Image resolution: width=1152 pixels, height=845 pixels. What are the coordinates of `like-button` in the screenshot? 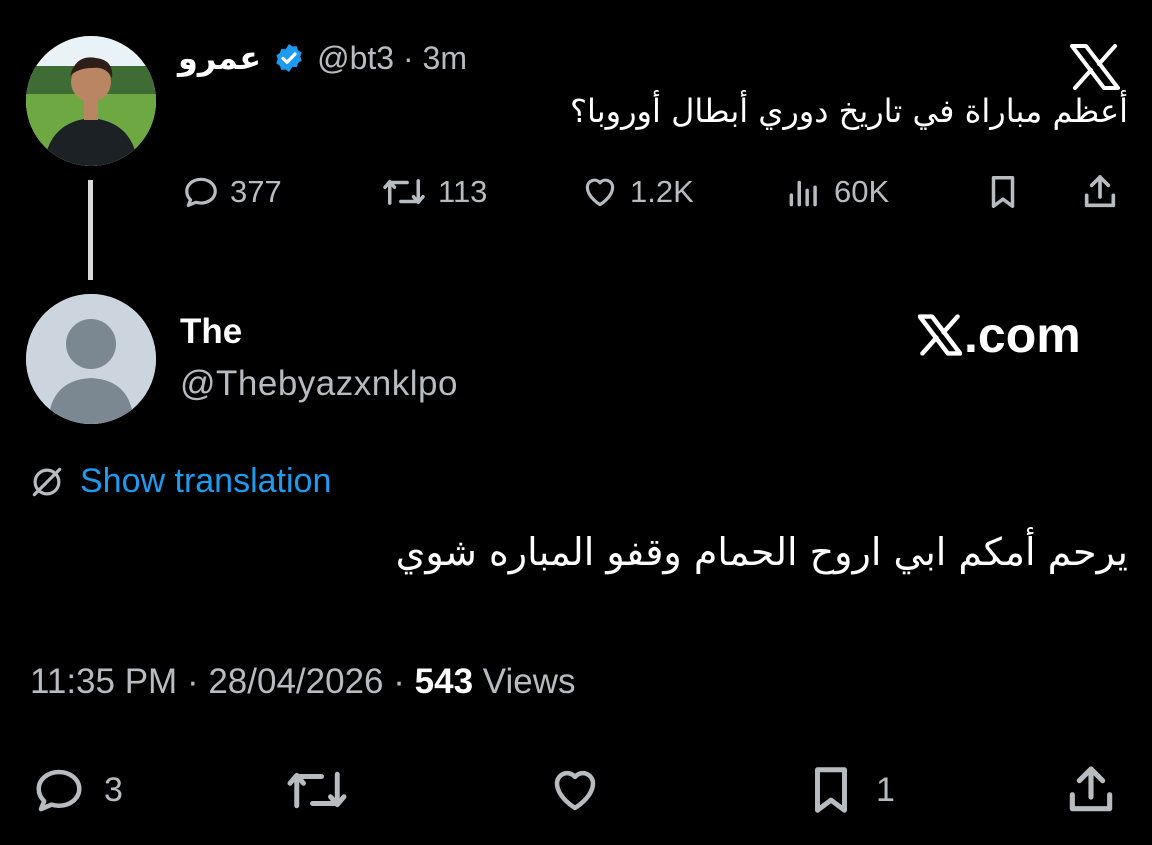 It's located at (575, 790).